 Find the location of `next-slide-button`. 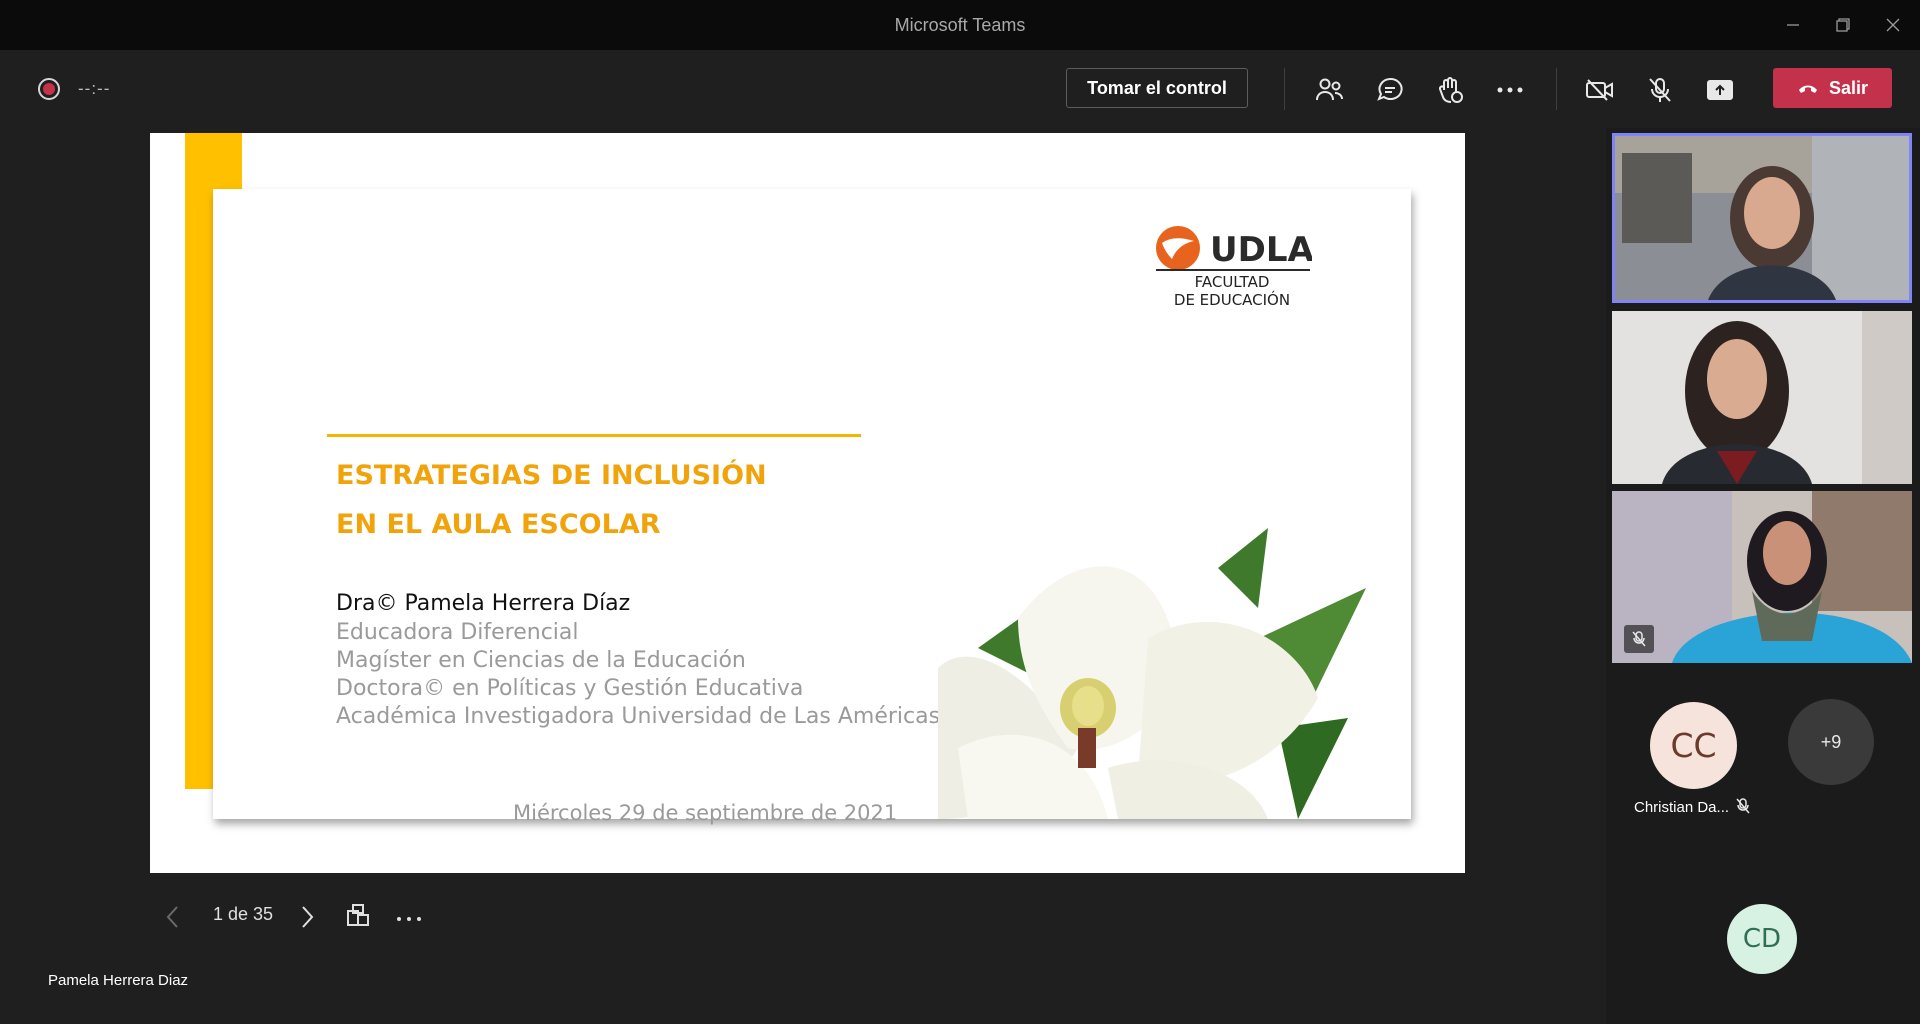

next-slide-button is located at coordinates (307, 921).